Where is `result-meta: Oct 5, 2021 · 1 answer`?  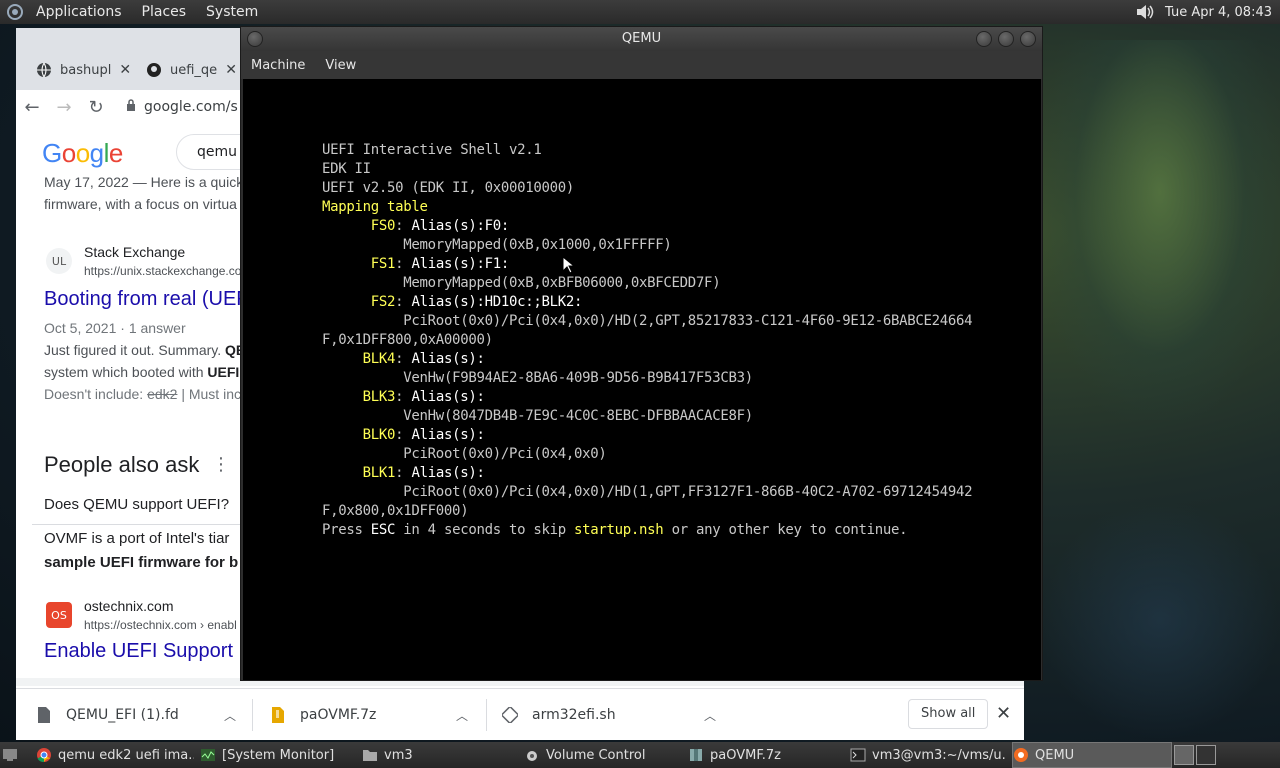
result-meta: Oct 5, 2021 · 1 answer is located at coordinates (115, 328).